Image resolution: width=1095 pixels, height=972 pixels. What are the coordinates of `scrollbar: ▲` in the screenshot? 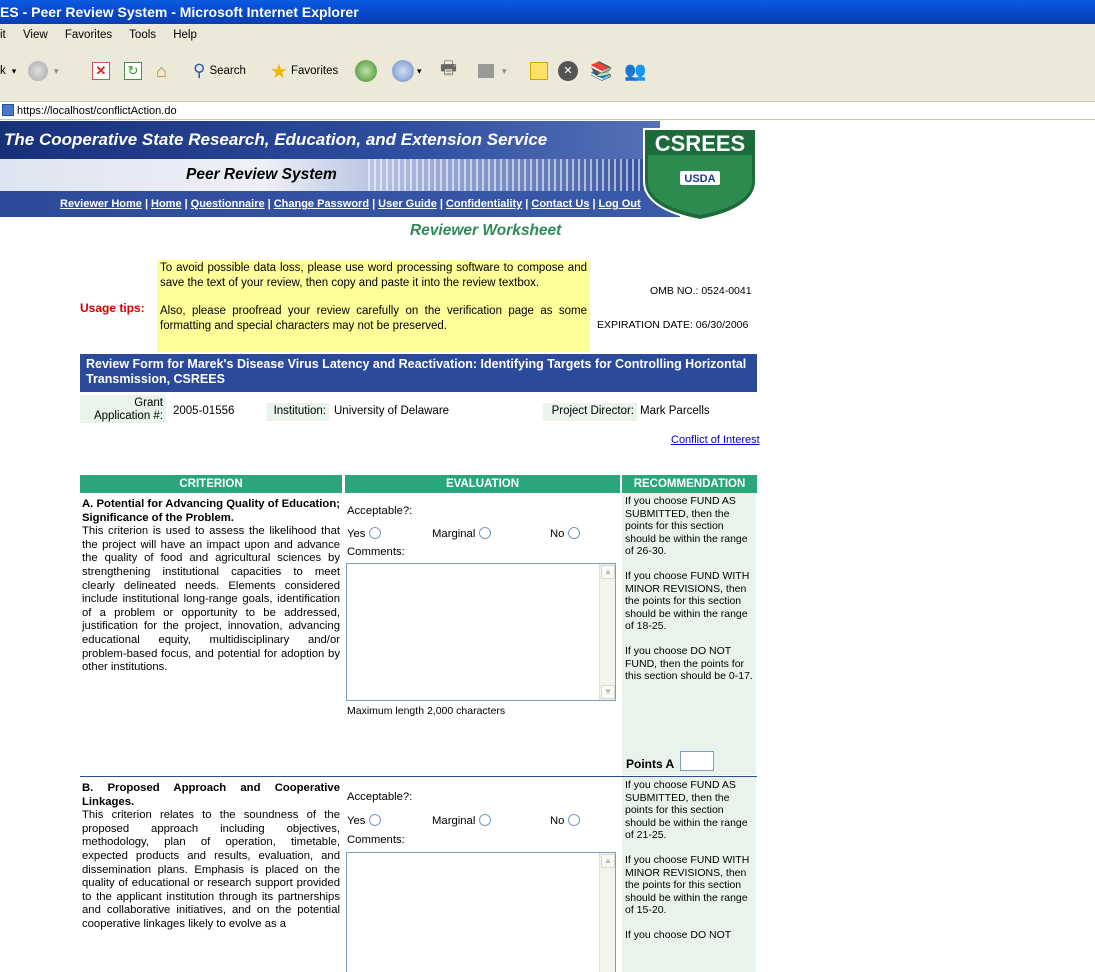 It's located at (607, 912).